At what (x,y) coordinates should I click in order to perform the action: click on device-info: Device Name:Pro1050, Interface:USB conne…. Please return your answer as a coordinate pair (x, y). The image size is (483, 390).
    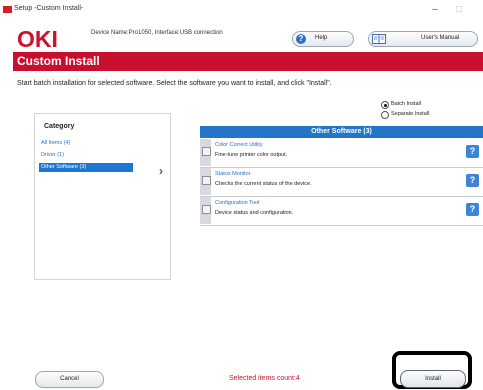
    Looking at the image, I should click on (157, 33).